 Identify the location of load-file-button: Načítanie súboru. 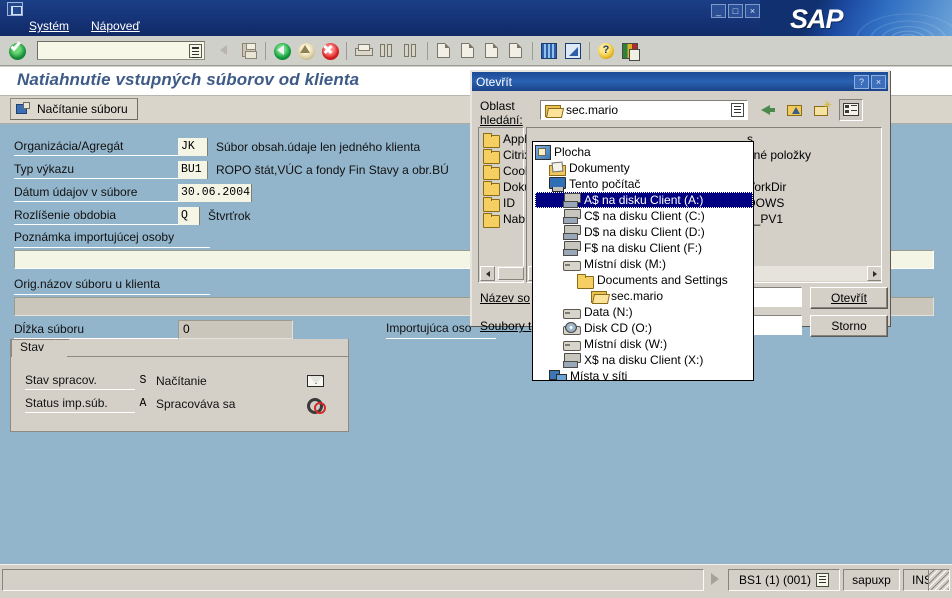
(74, 109).